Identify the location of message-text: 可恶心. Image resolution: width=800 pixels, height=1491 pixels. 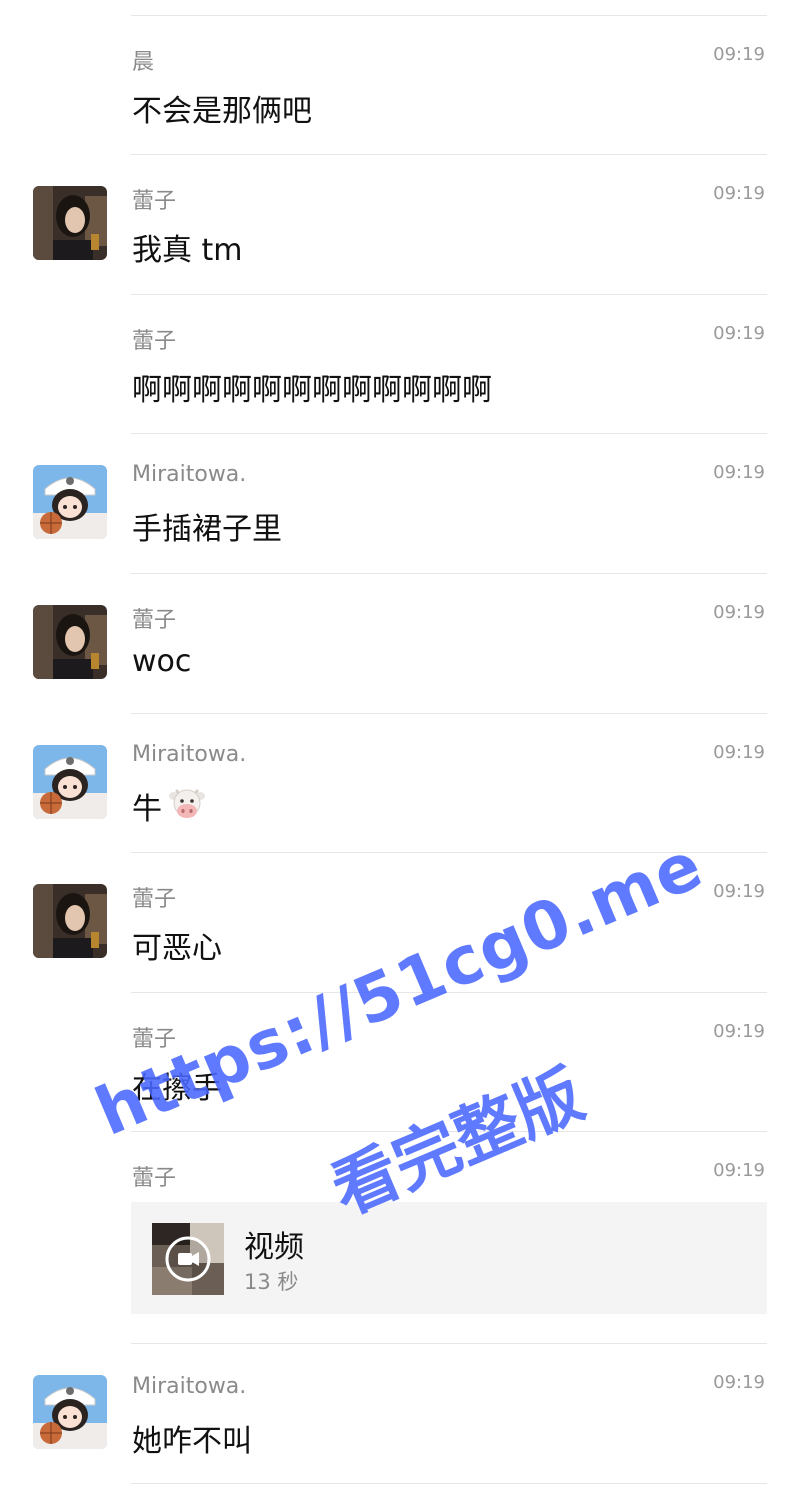
(177, 948).